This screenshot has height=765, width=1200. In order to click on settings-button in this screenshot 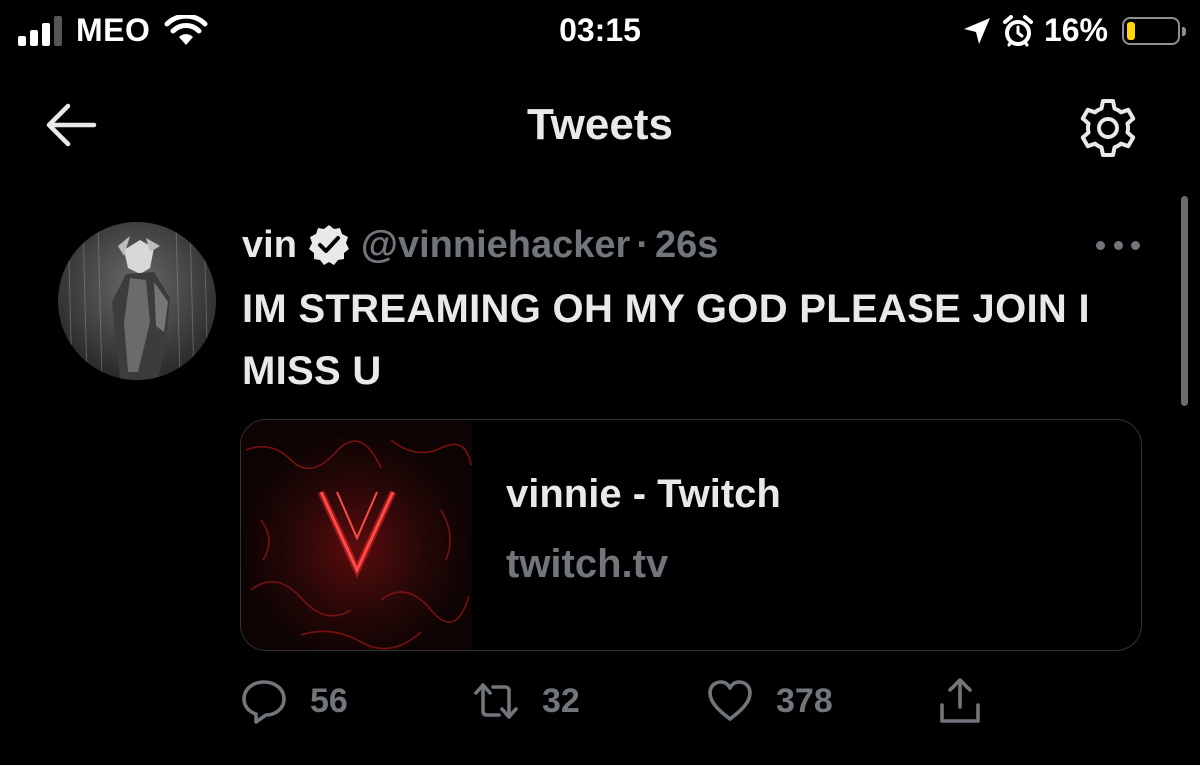, I will do `click(1108, 128)`.